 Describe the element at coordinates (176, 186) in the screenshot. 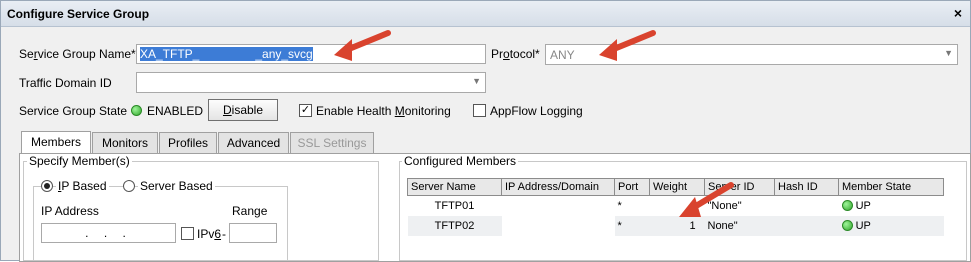

I see `server-based-label: Server Based` at that location.